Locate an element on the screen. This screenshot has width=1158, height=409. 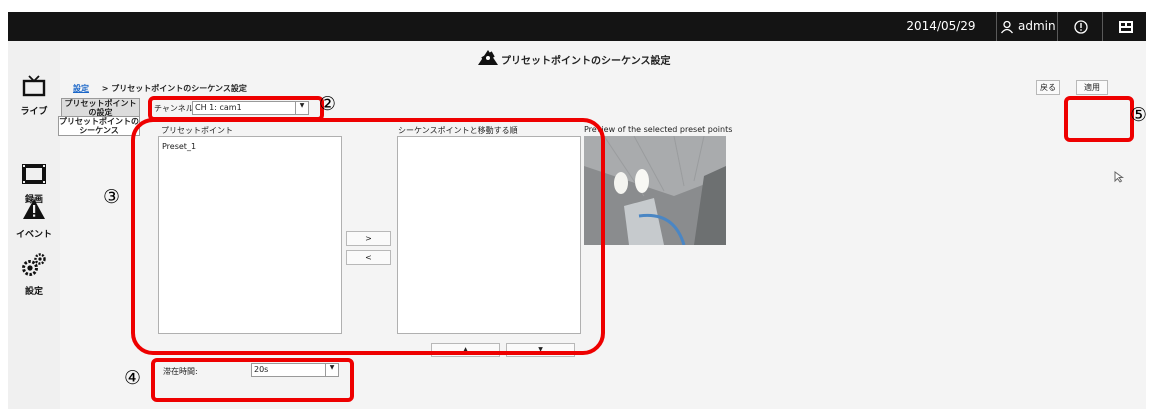
screen-icon is located at coordinates (1126, 27).